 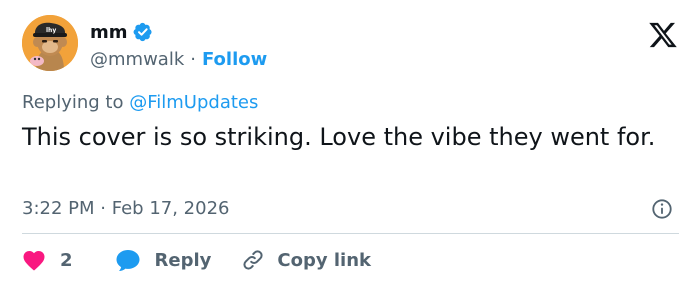 What do you see at coordinates (193, 102) in the screenshot?
I see `reply-mention-link: @FilmUpdates` at bounding box center [193, 102].